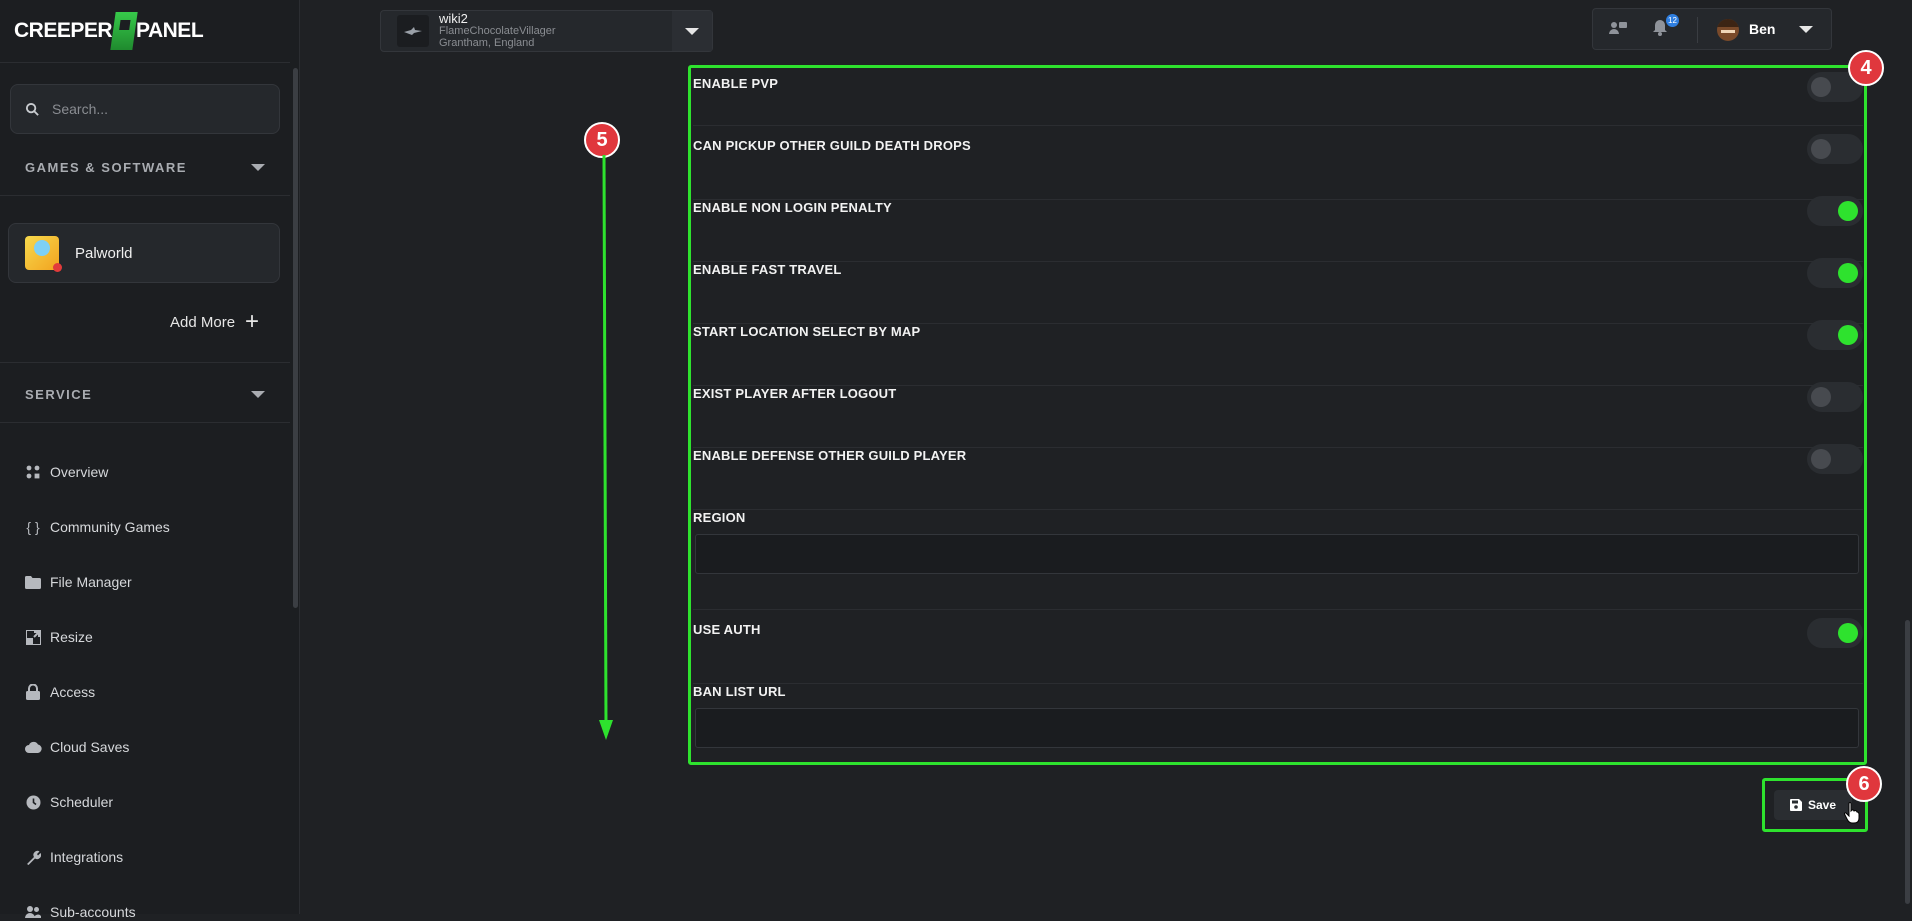 The width and height of the screenshot is (1912, 921). What do you see at coordinates (1866, 68) in the screenshot?
I see `step-marker-4: 4` at bounding box center [1866, 68].